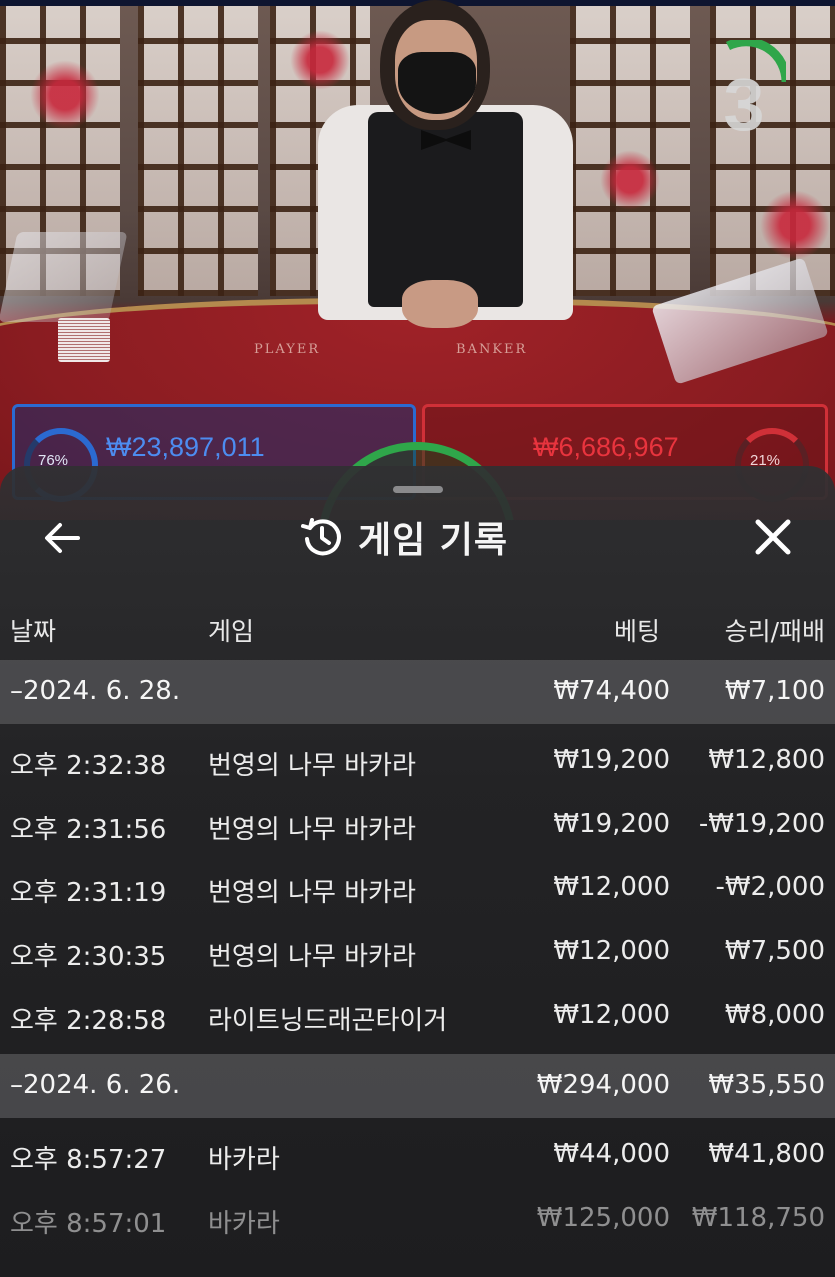 This screenshot has width=835, height=1277. What do you see at coordinates (603, 1218) in the screenshot?
I see `row-bet: ₩125,000` at bounding box center [603, 1218].